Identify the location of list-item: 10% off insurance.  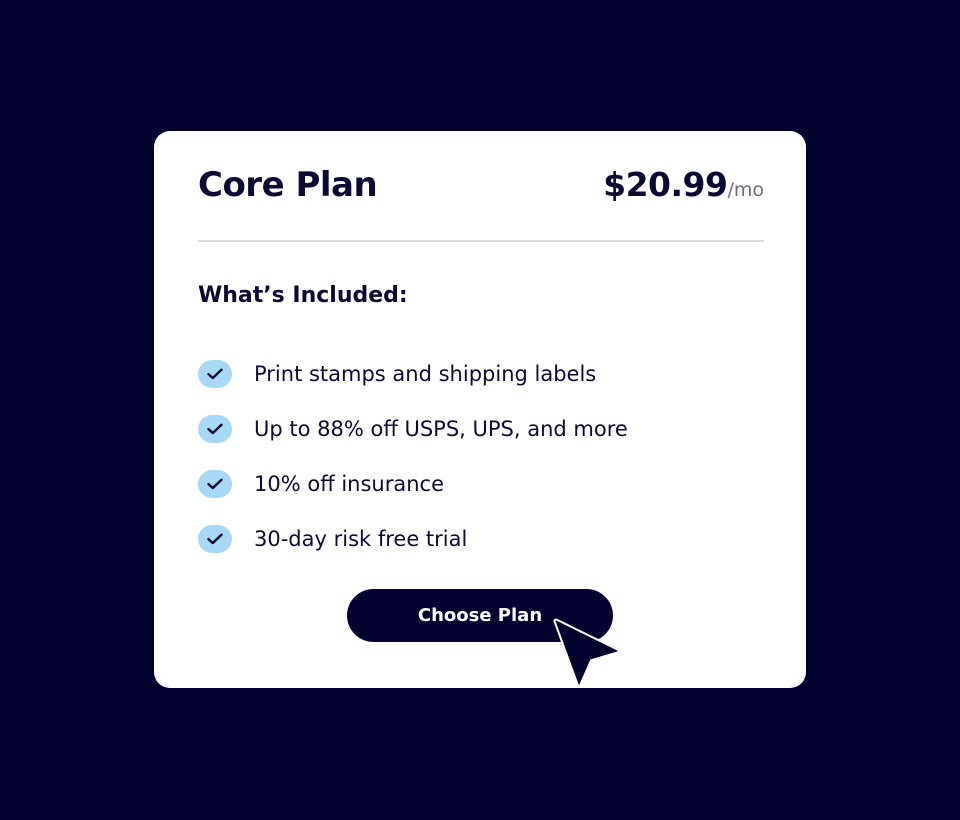
(413, 483).